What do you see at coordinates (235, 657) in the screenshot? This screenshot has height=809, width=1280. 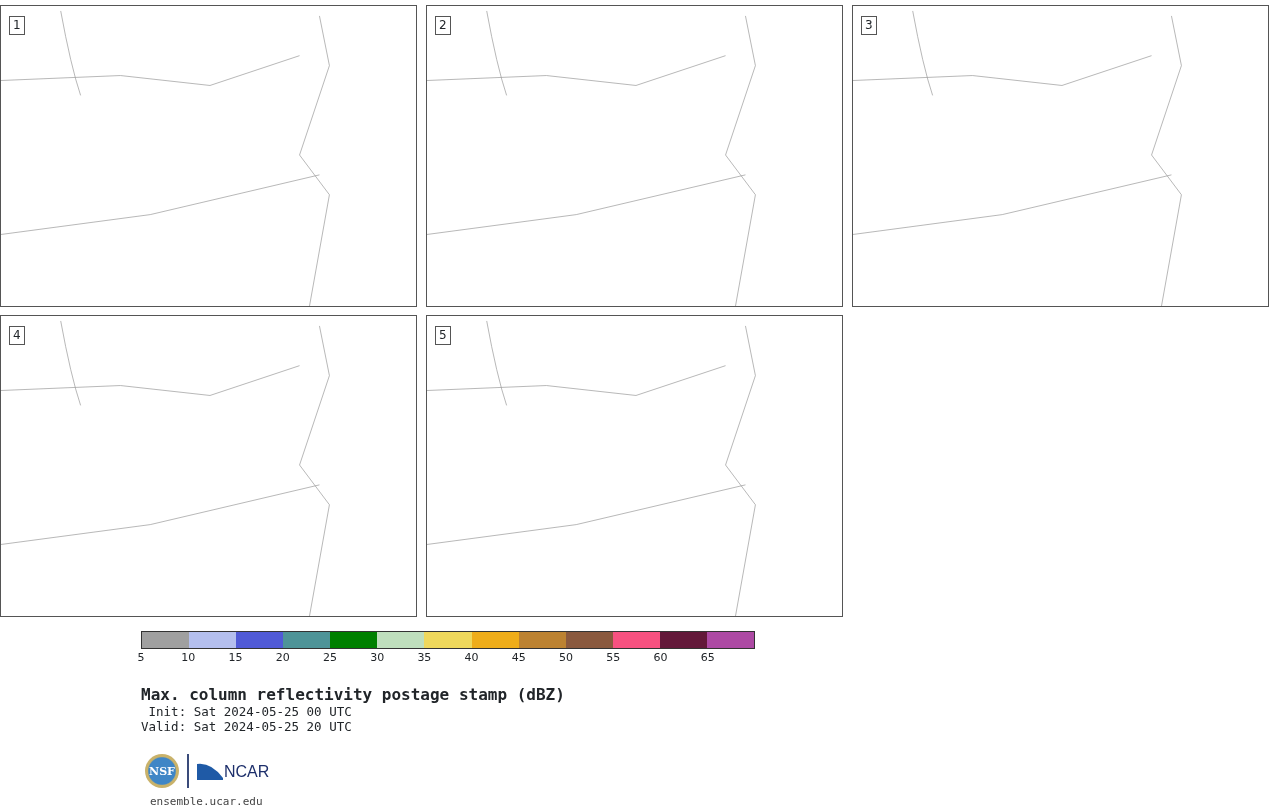 I see `tick-label: 15` at bounding box center [235, 657].